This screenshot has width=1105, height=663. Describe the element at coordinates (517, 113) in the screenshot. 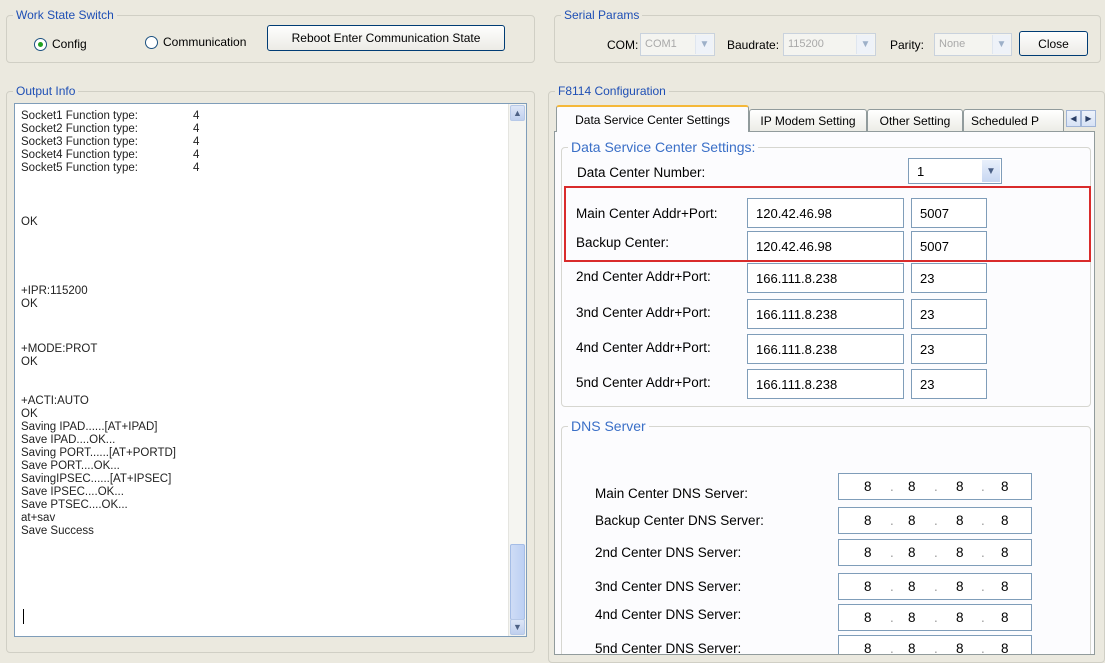

I see `scroll-up-icon: ▲` at that location.